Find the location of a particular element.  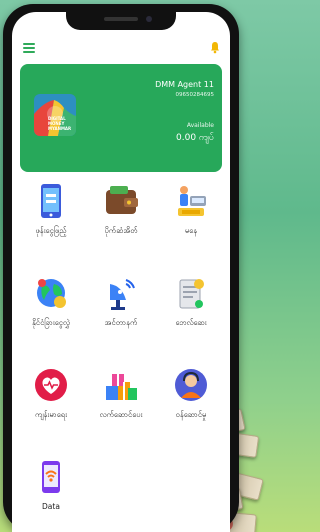

service-label: မနေ is located at coordinates (191, 230).